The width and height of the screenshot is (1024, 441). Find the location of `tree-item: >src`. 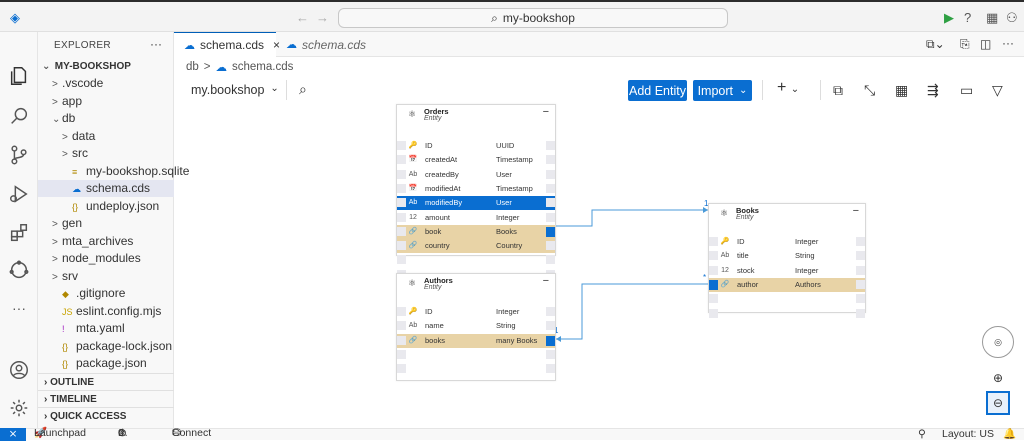

tree-item: >src is located at coordinates (106, 153).